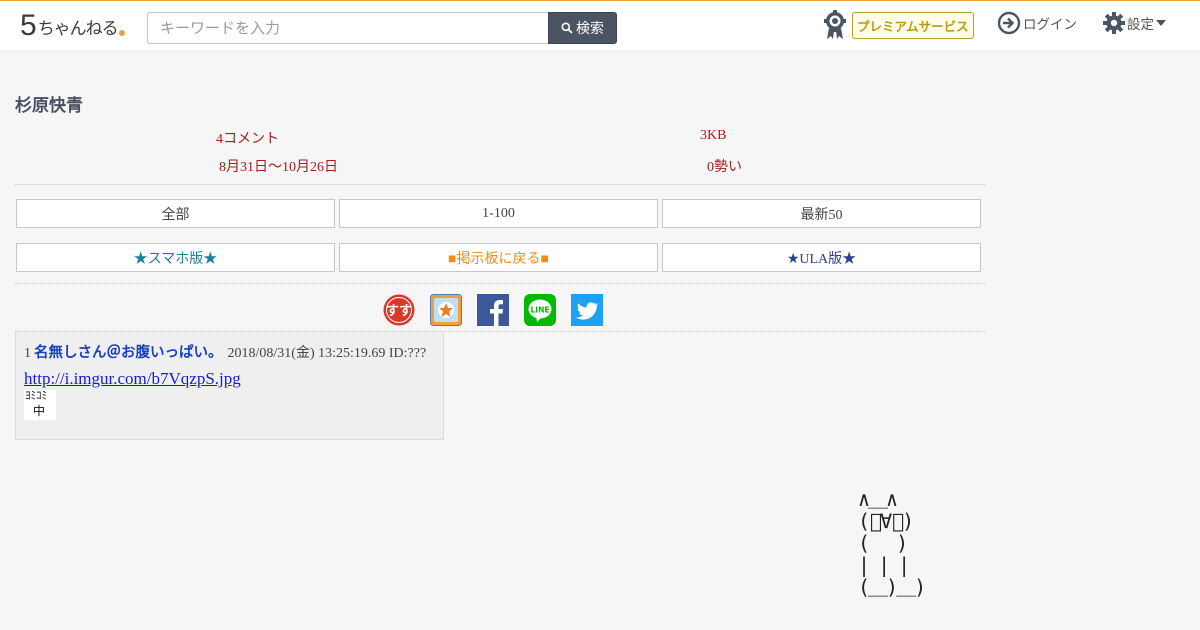 This screenshot has height=630, width=1200. I want to click on smartphone-version-button: ★スマホ版★, so click(175, 257).